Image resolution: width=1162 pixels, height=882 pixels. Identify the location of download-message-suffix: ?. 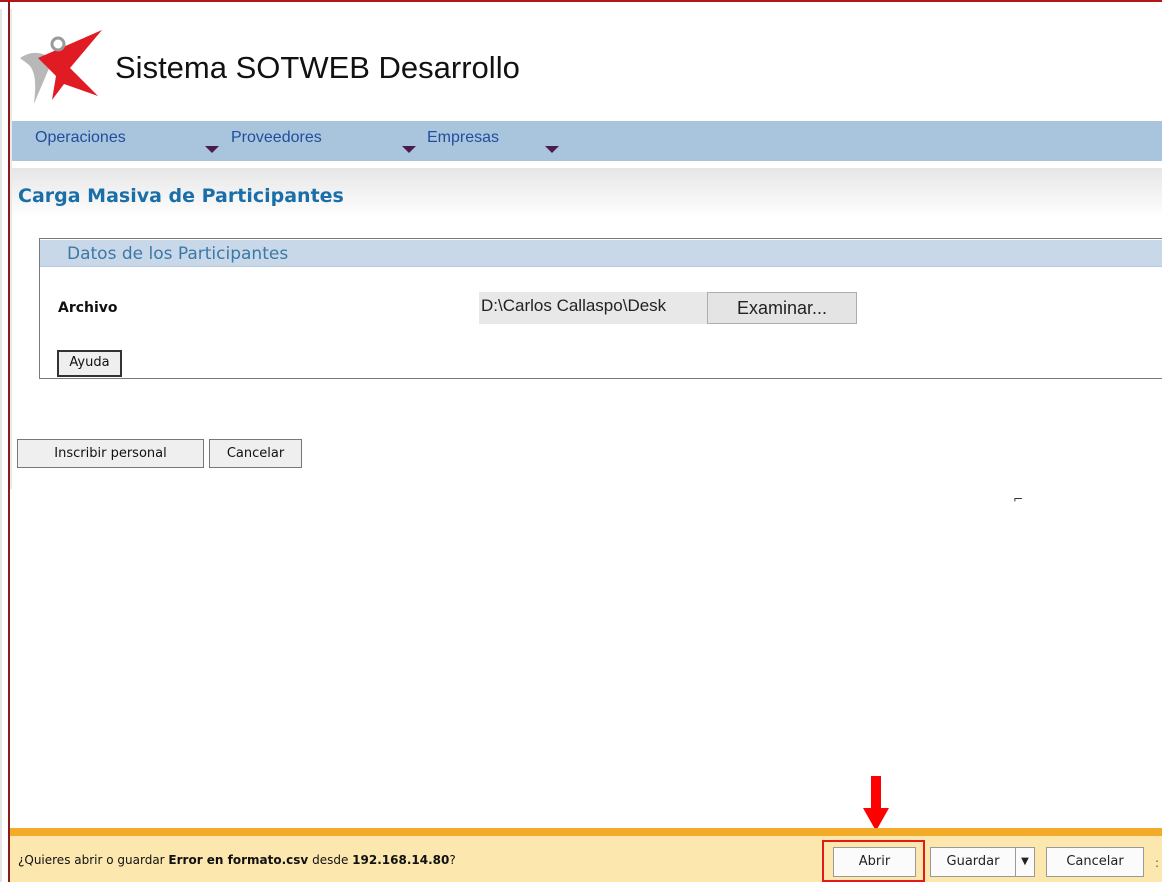
(452, 860).